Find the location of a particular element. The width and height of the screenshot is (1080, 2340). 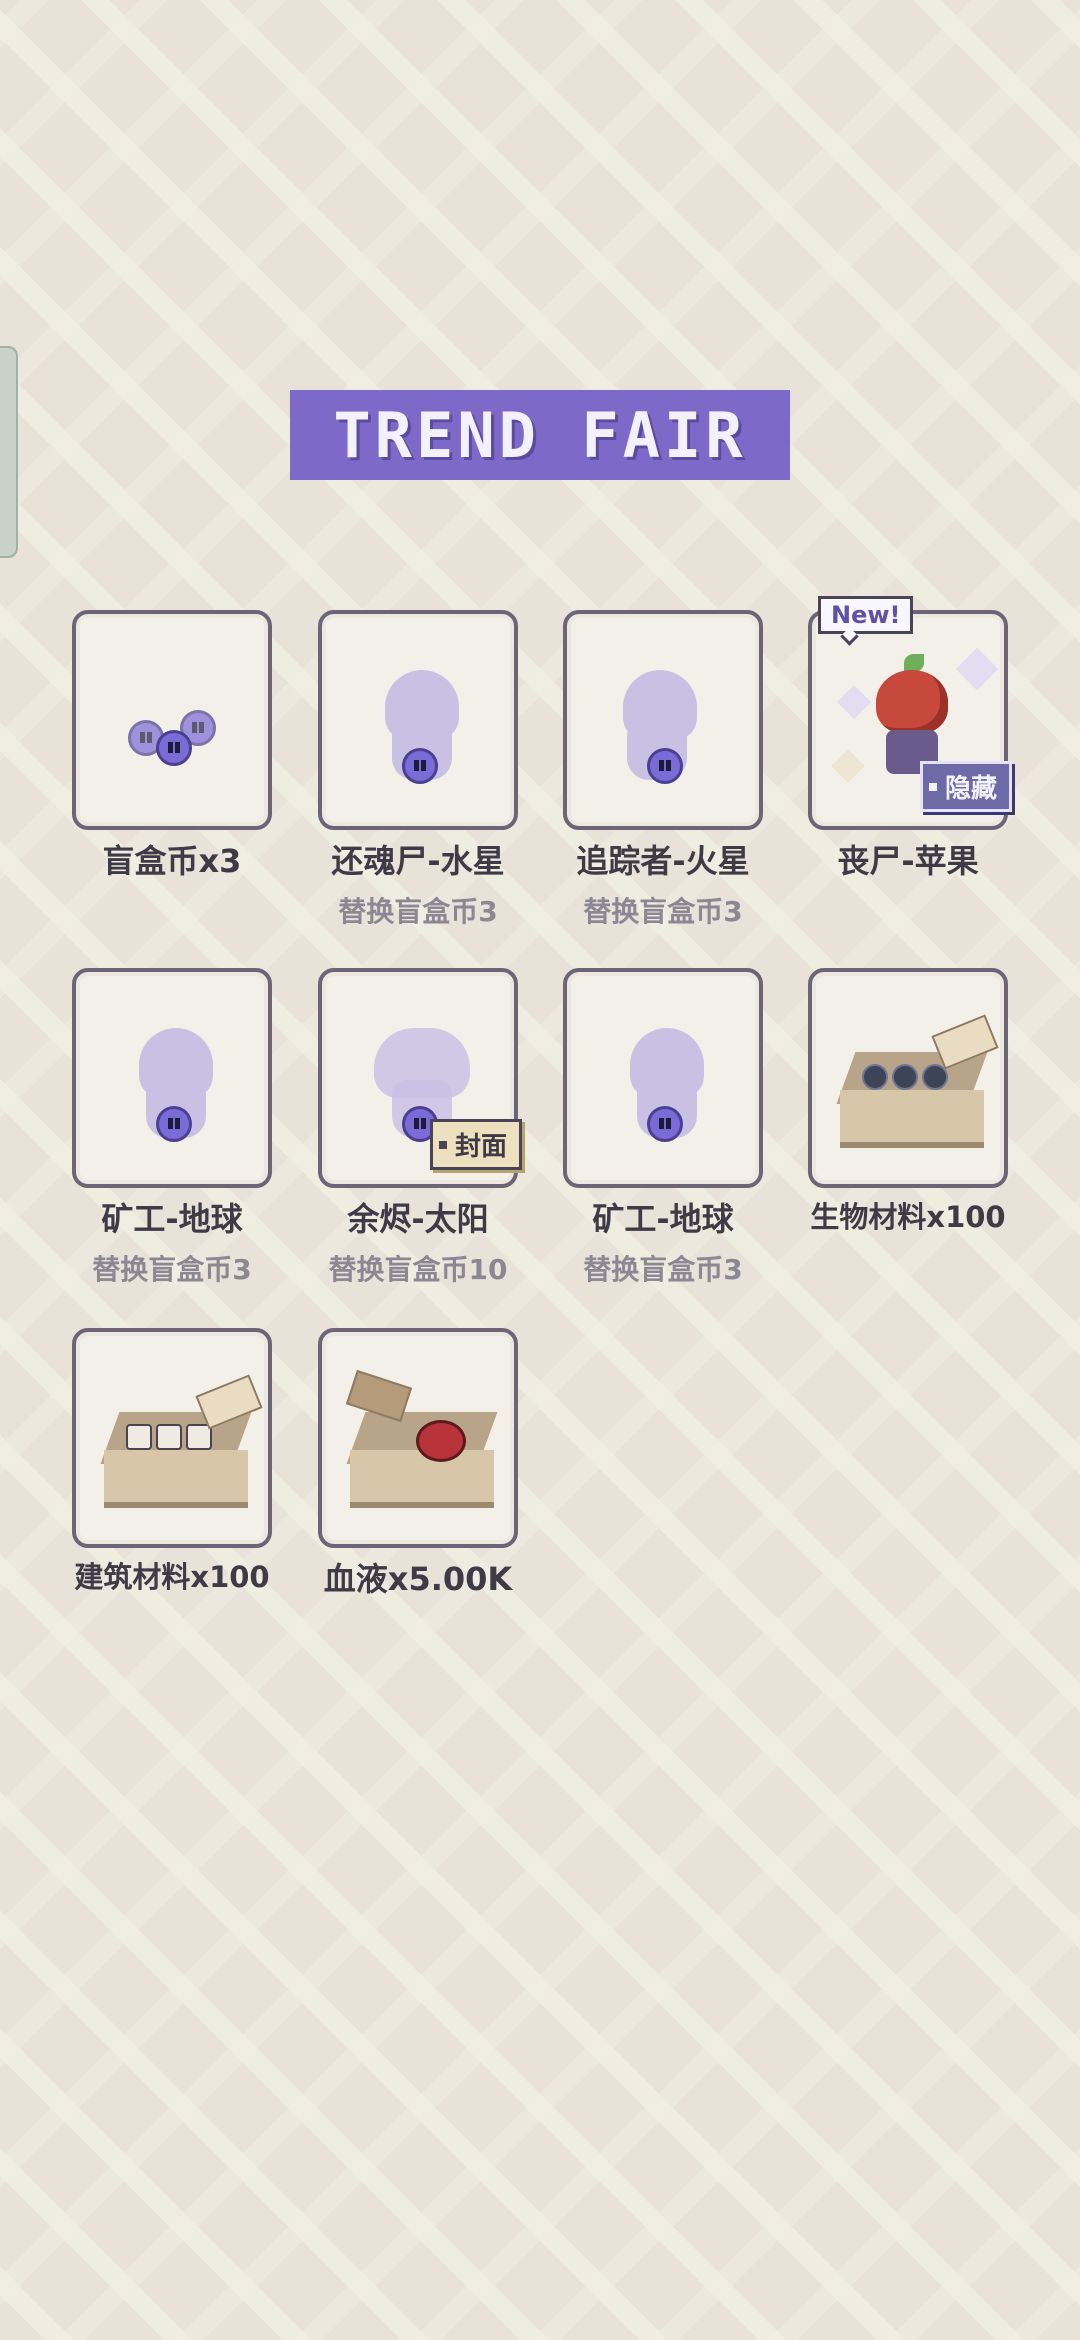

item-slot-5: 矿工-地球 替换盲盒币3 is located at coordinates (172, 1127).